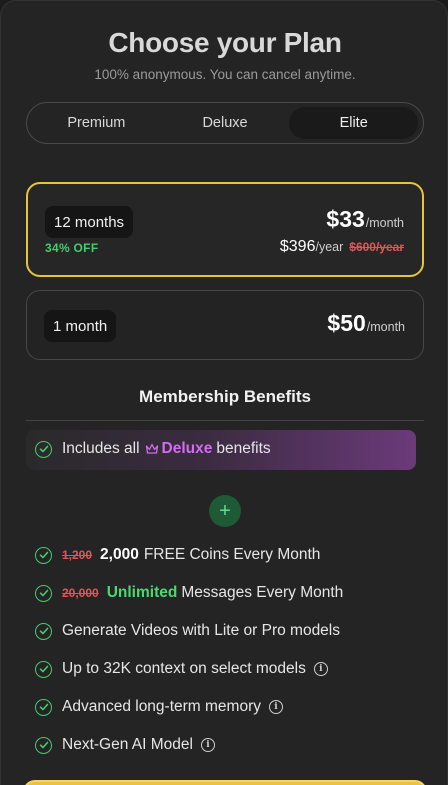 This screenshot has height=785, width=448. What do you see at coordinates (346, 323) in the screenshot?
I see `price-amount: $50` at bounding box center [346, 323].